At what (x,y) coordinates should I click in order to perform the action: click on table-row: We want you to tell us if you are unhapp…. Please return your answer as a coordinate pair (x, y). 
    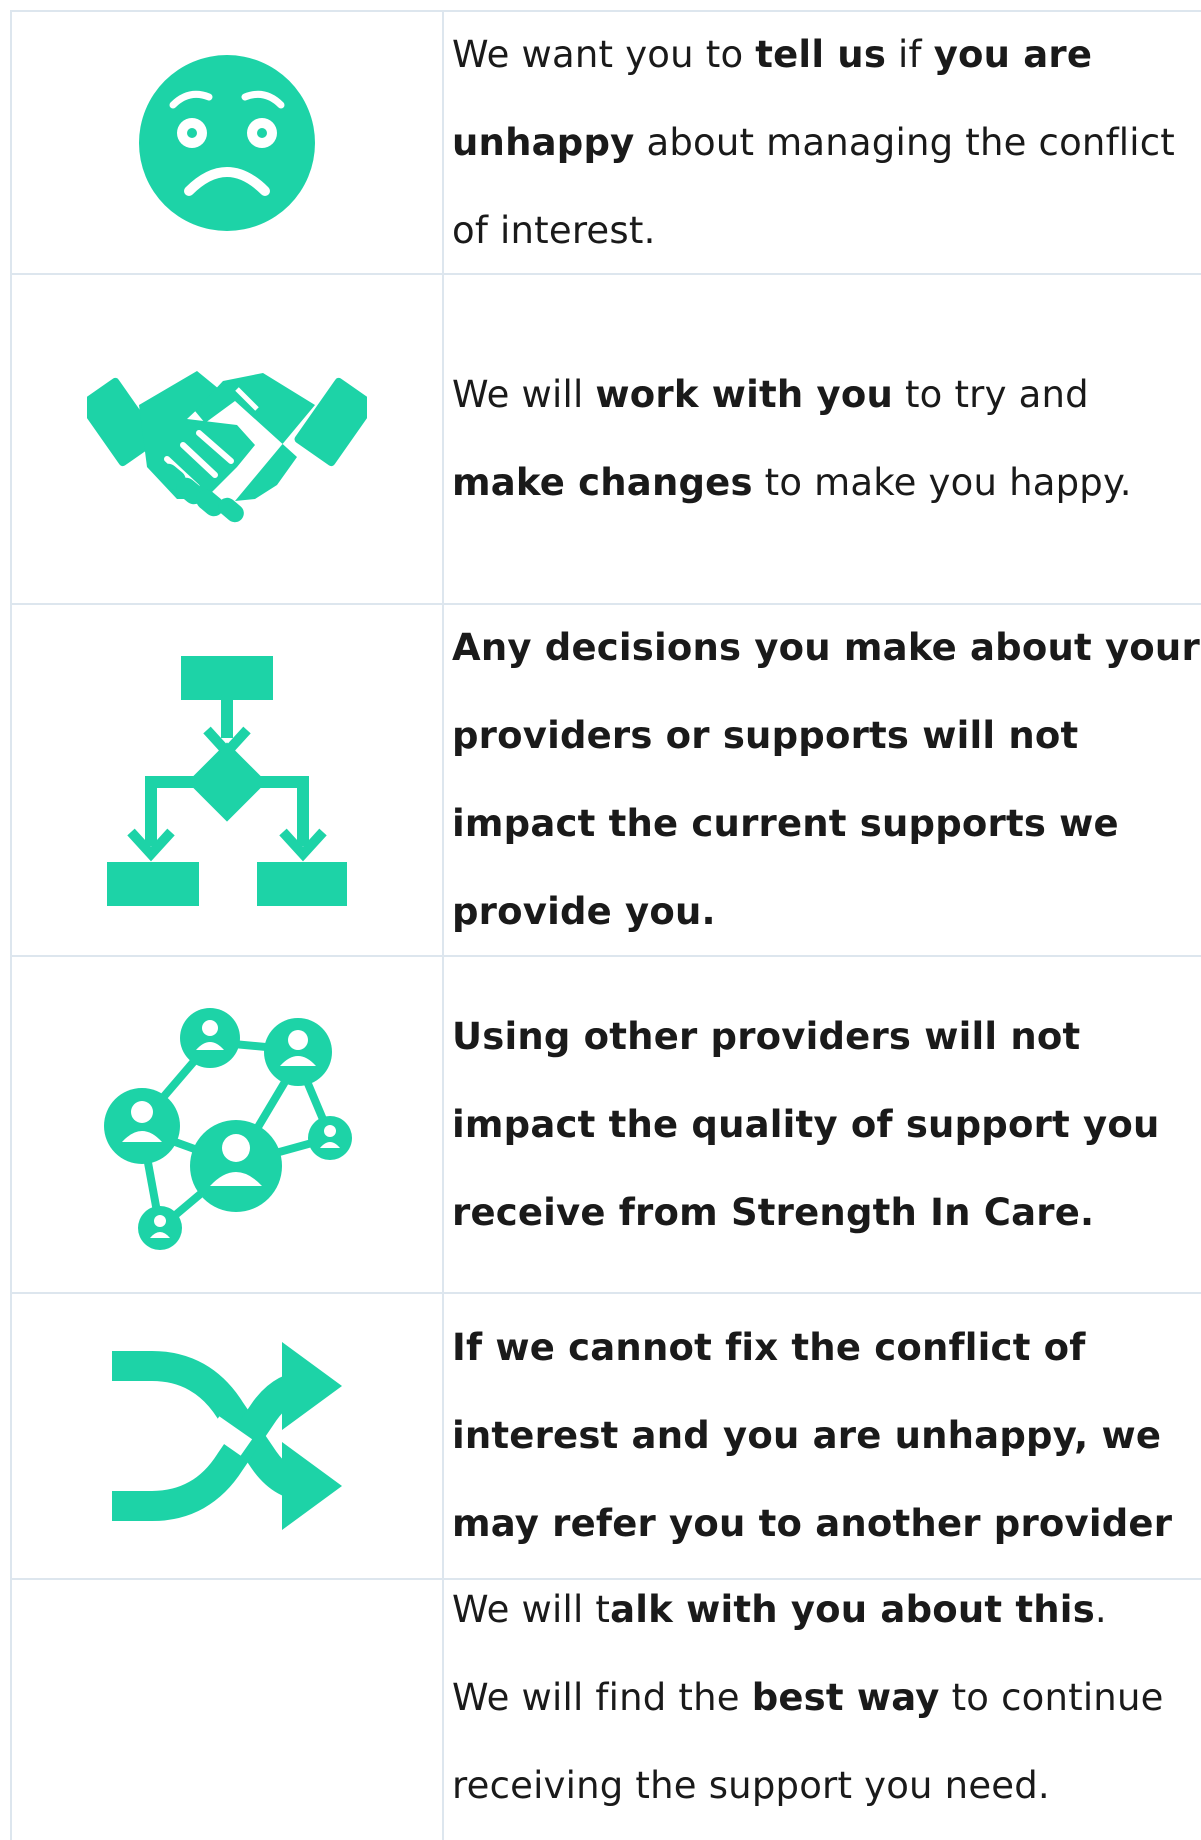
    Looking at the image, I should click on (606, 143).